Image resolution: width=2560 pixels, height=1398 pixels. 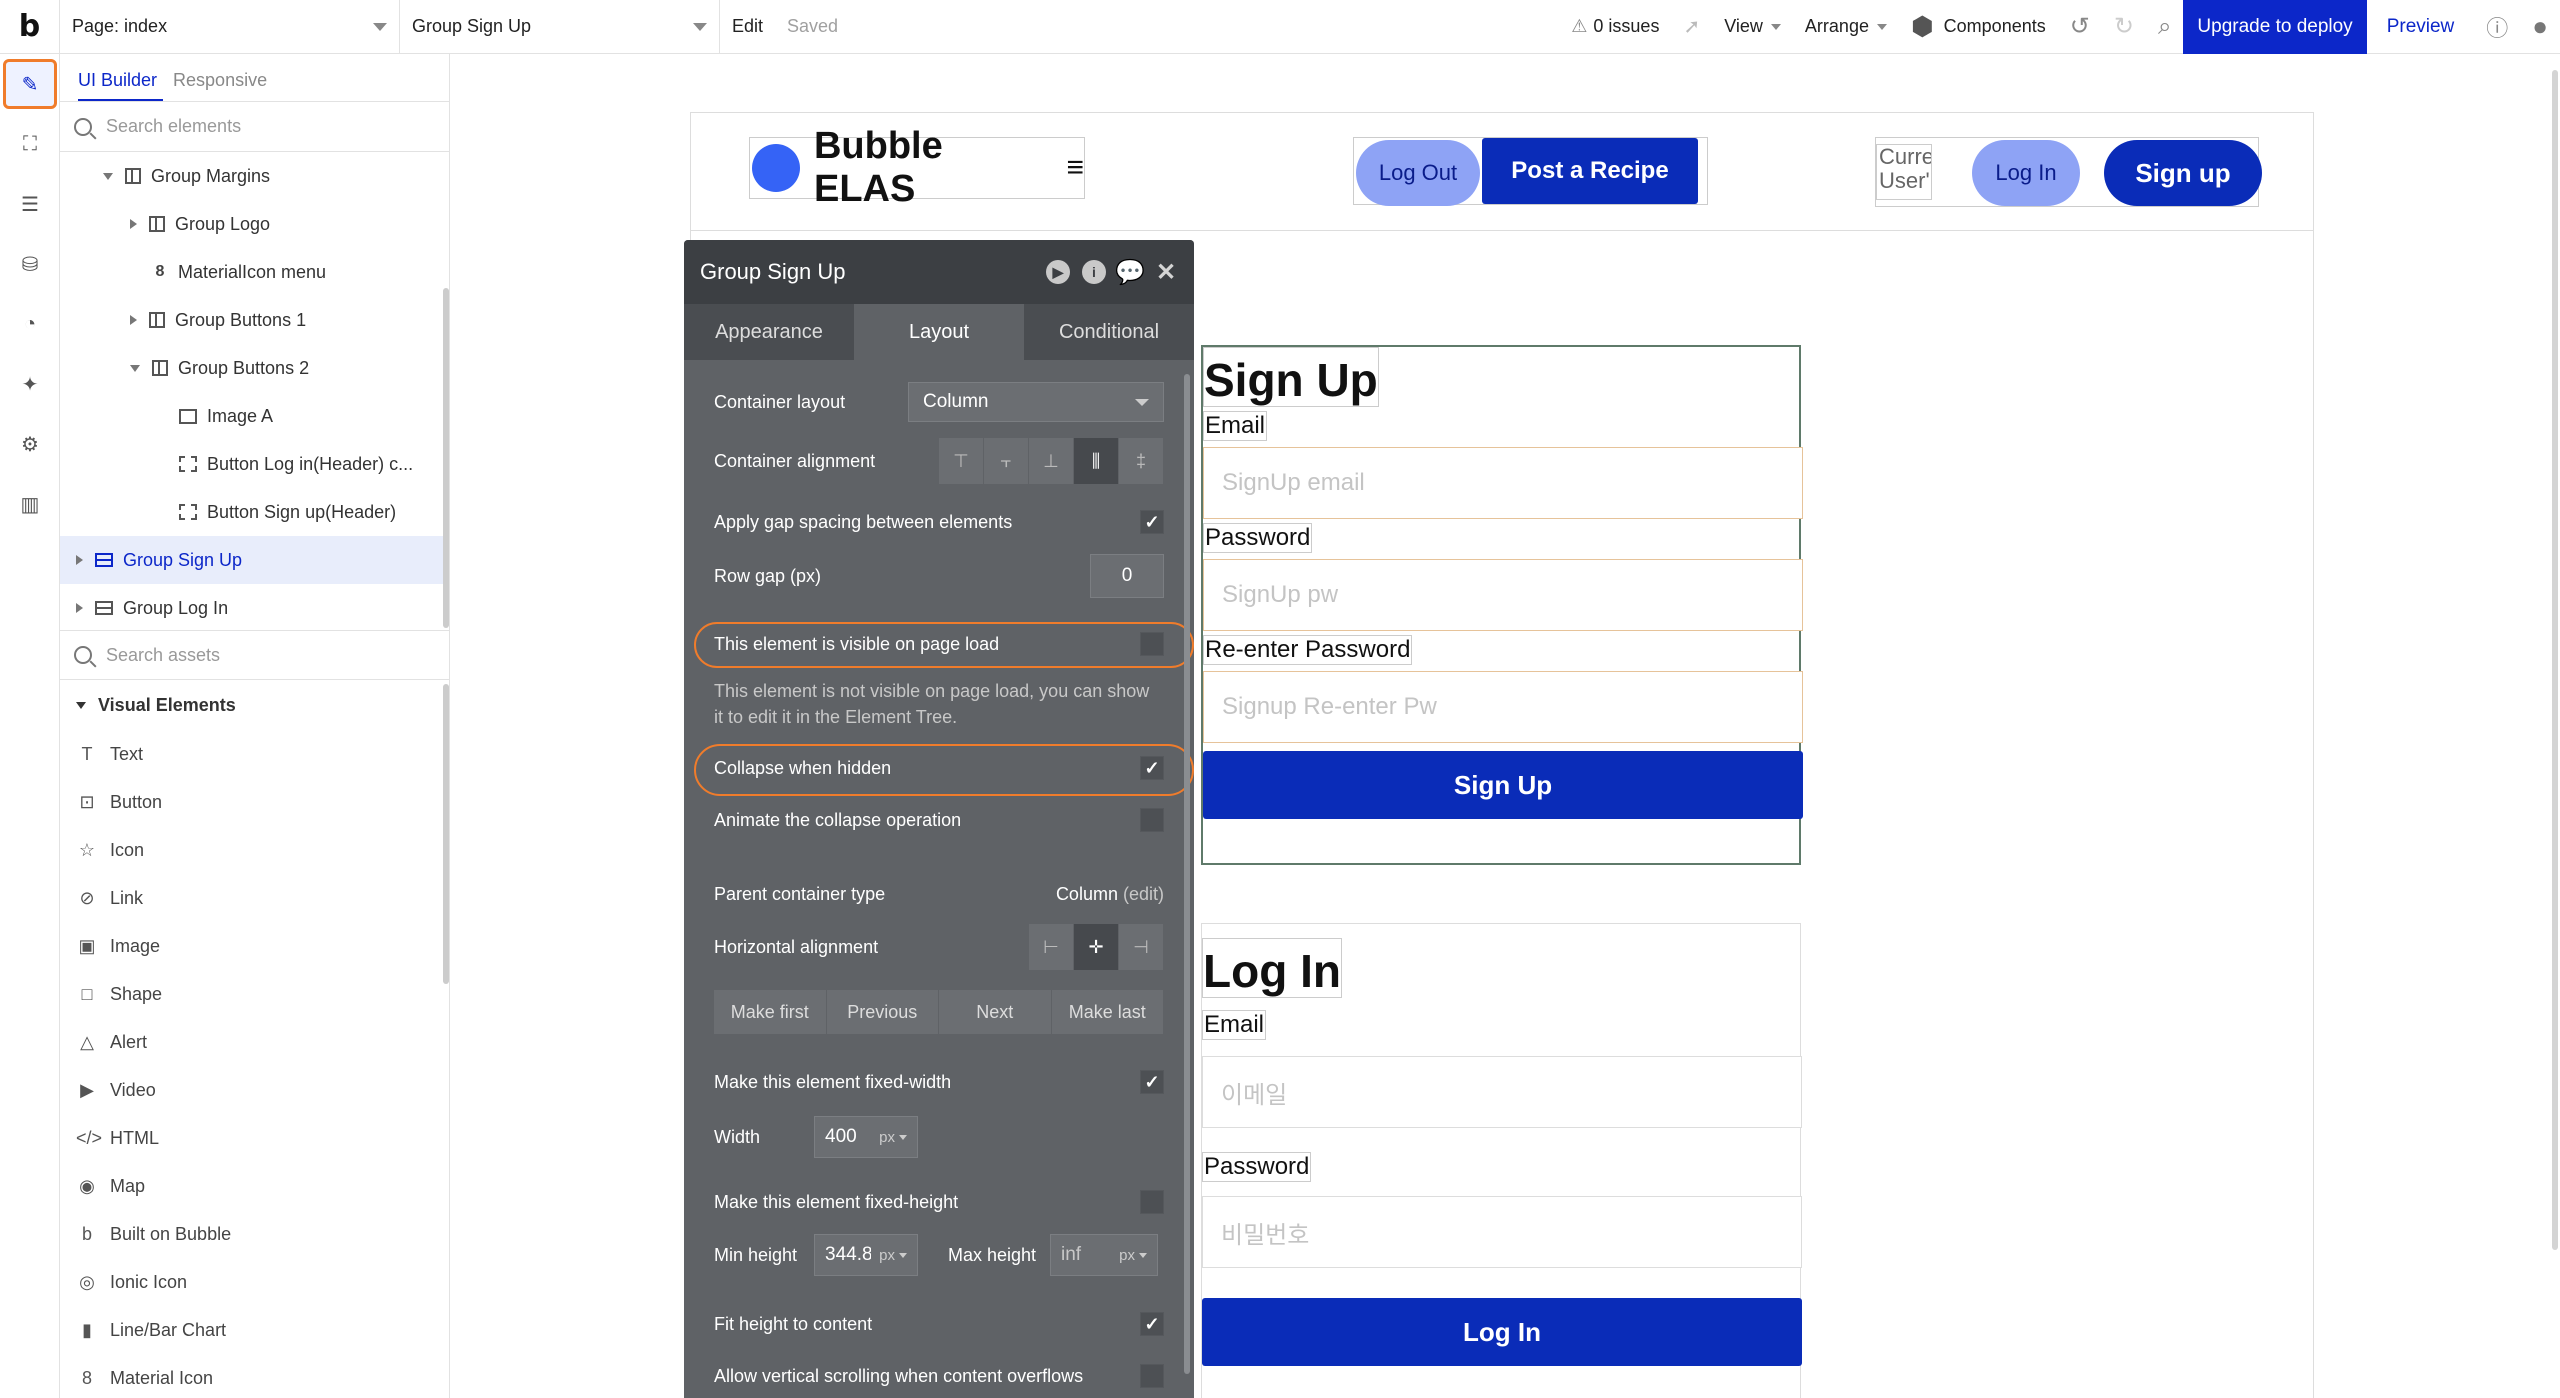 What do you see at coordinates (2421, 27) in the screenshot?
I see `preview-button: Preview` at bounding box center [2421, 27].